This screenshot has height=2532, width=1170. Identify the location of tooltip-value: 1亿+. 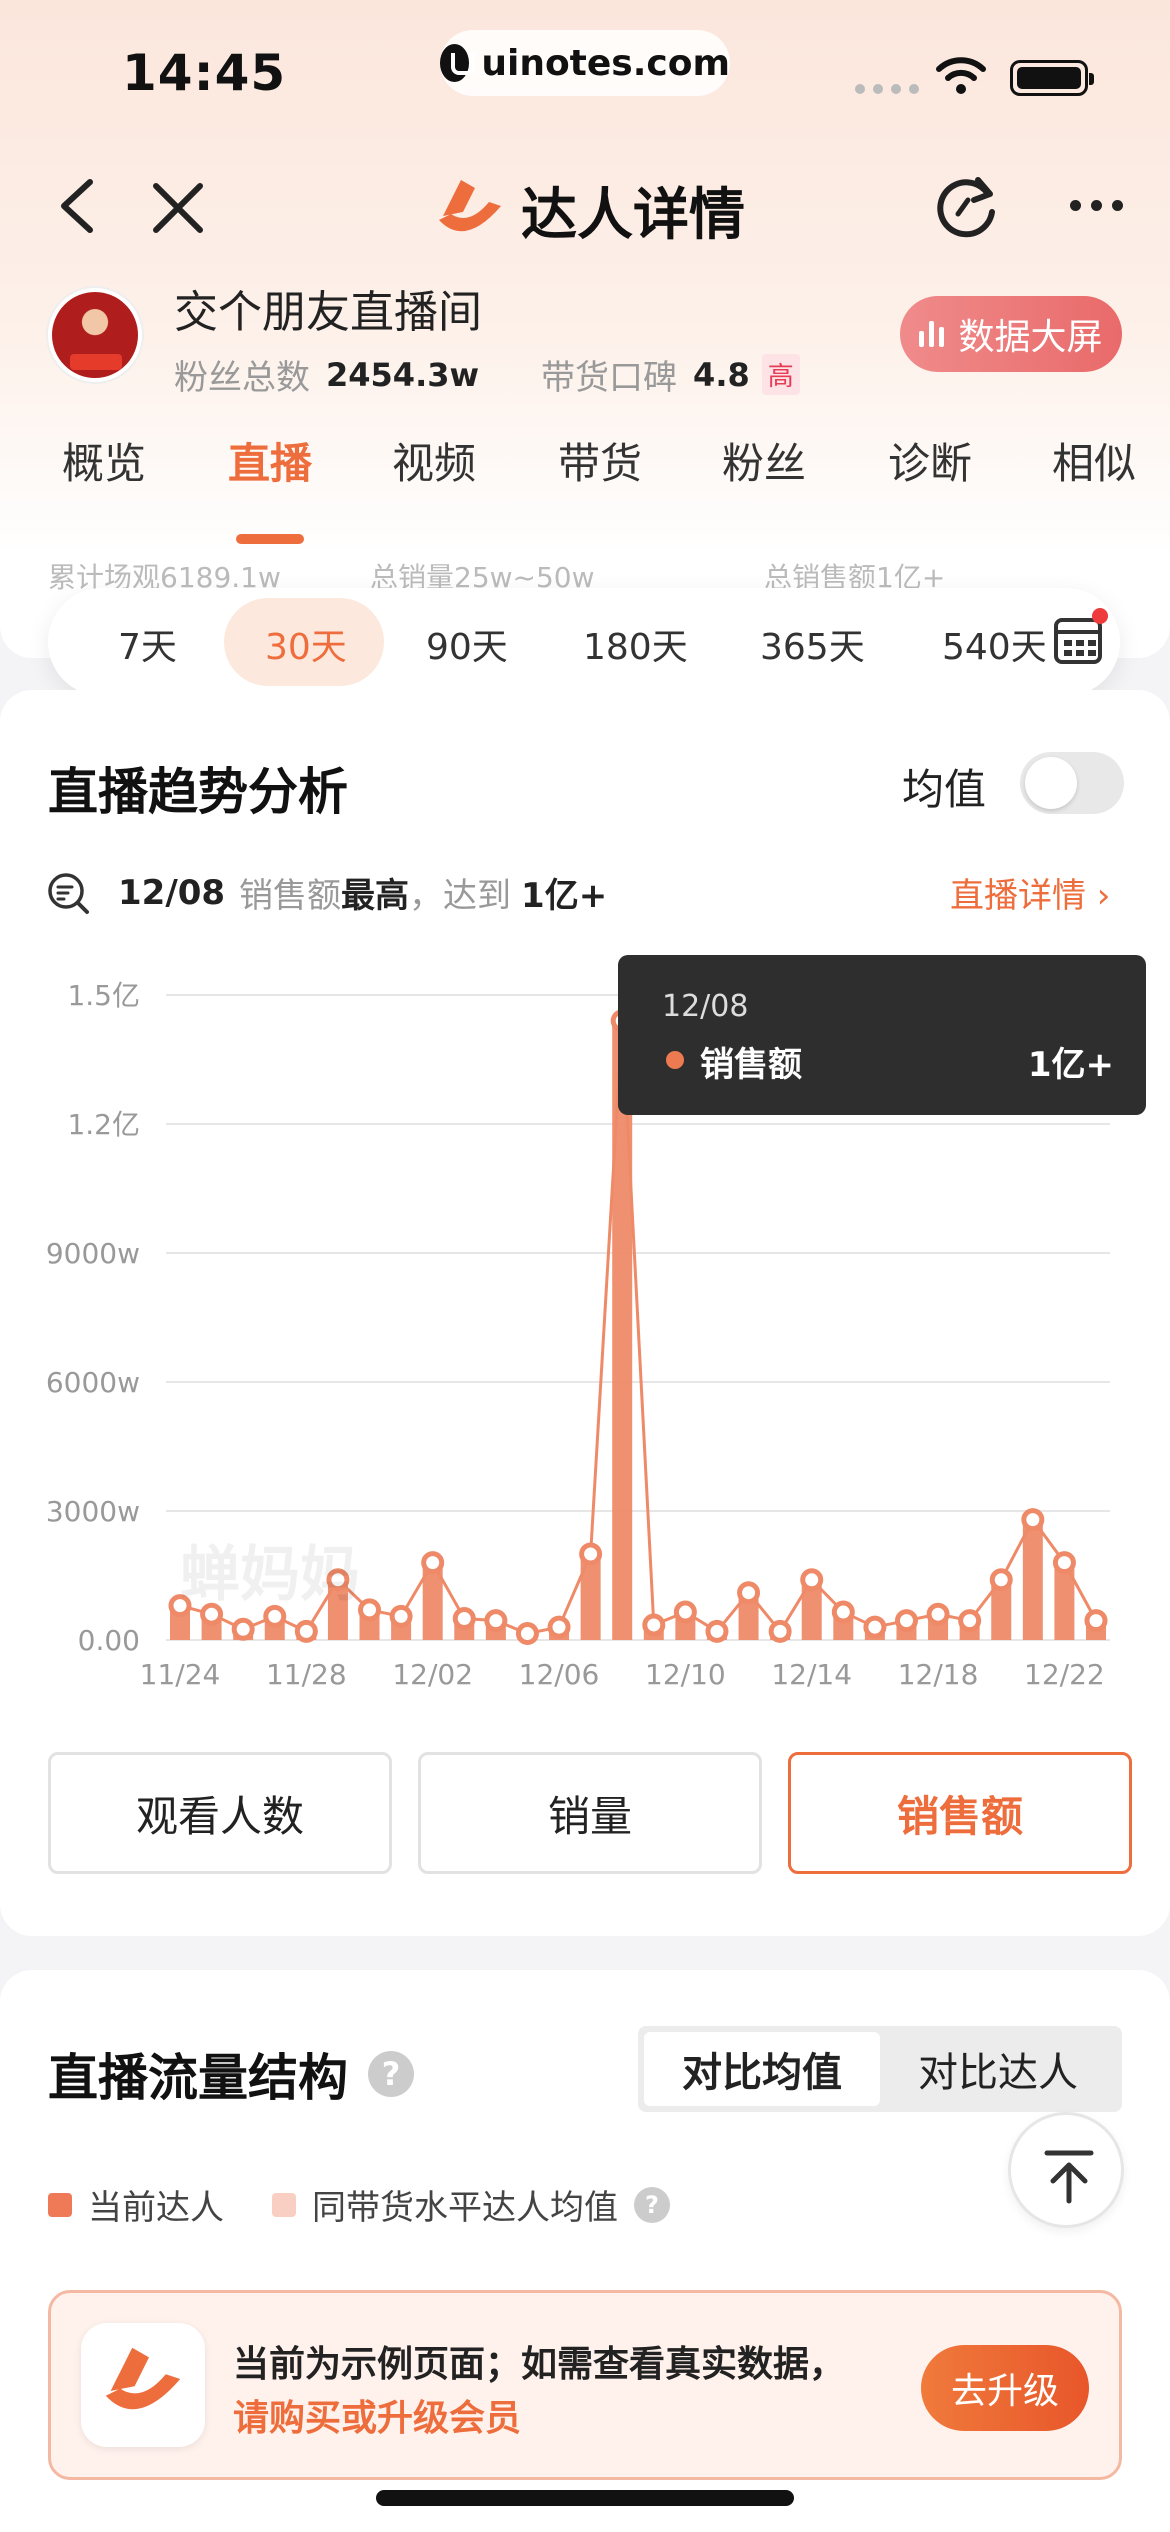
(1070, 1065).